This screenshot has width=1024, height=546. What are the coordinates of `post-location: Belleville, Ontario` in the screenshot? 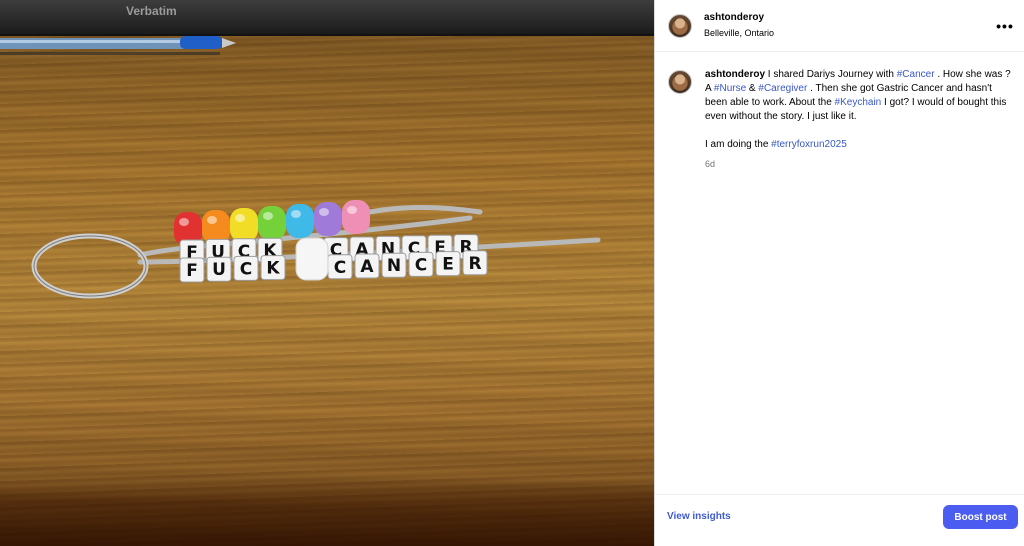 It's located at (739, 33).